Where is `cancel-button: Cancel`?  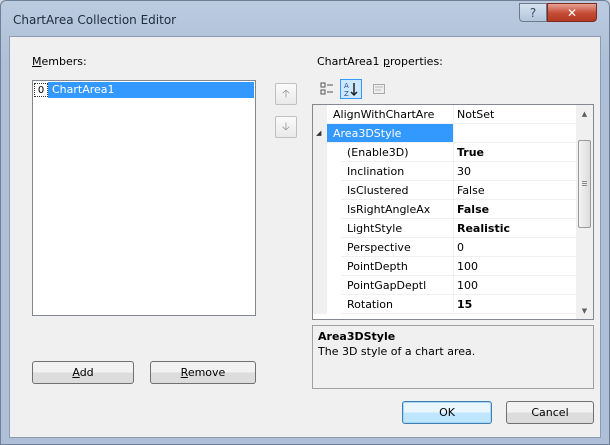 cancel-button: Cancel is located at coordinates (550, 412).